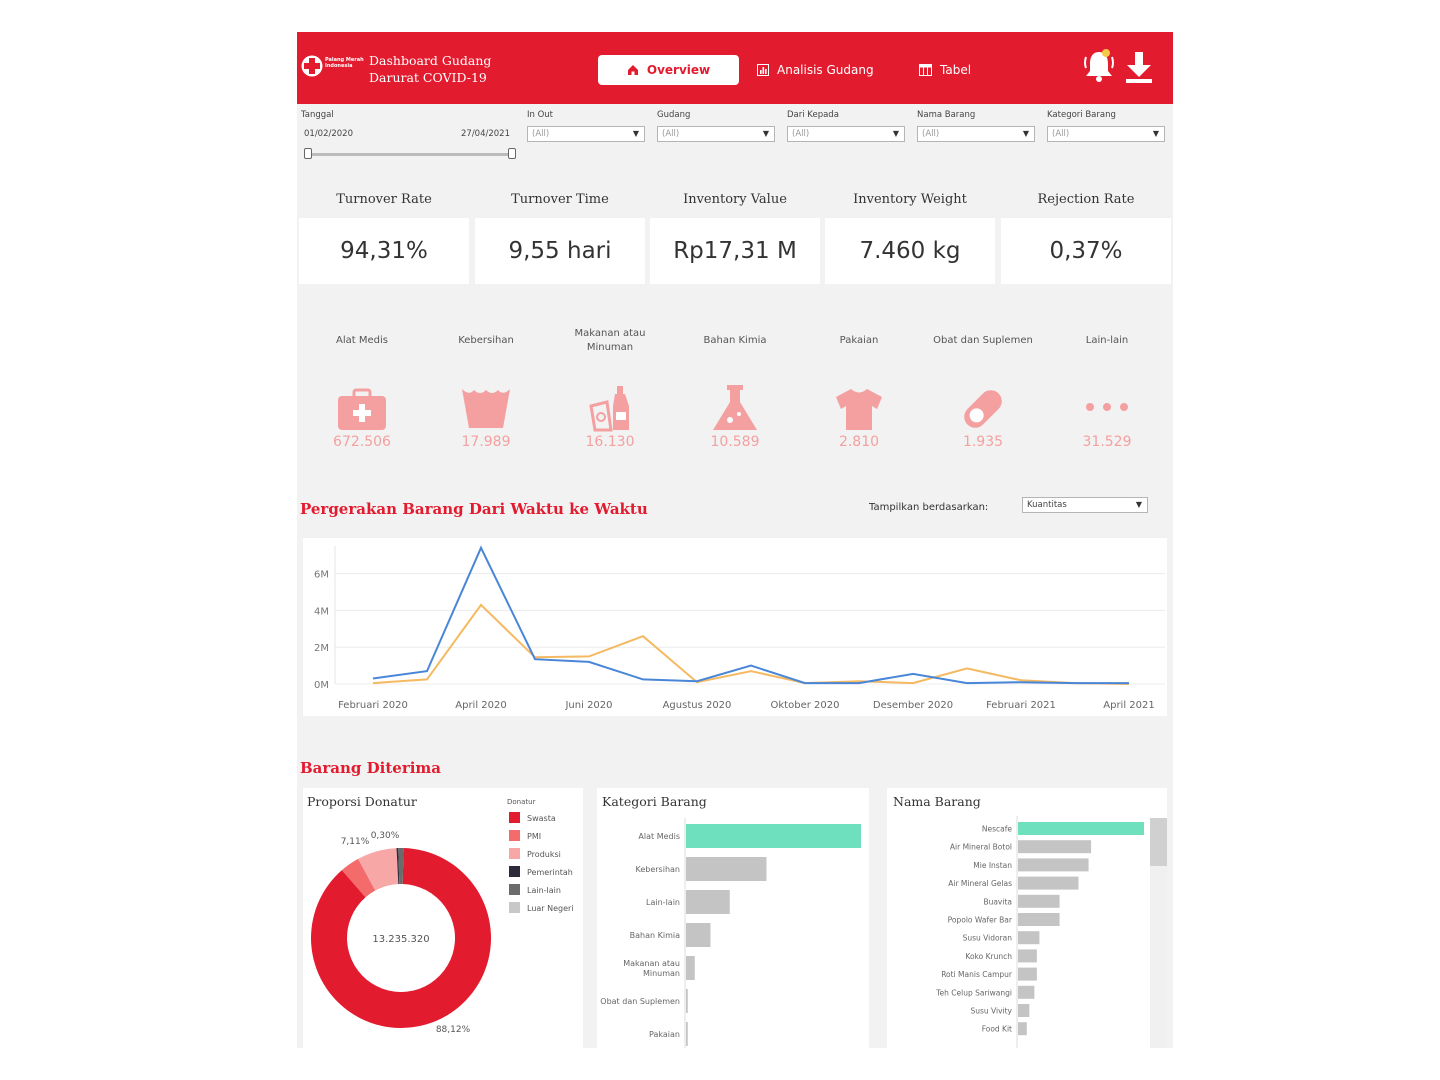 The width and height of the screenshot is (1440, 1080). I want to click on date-range-slider, so click(409, 154).